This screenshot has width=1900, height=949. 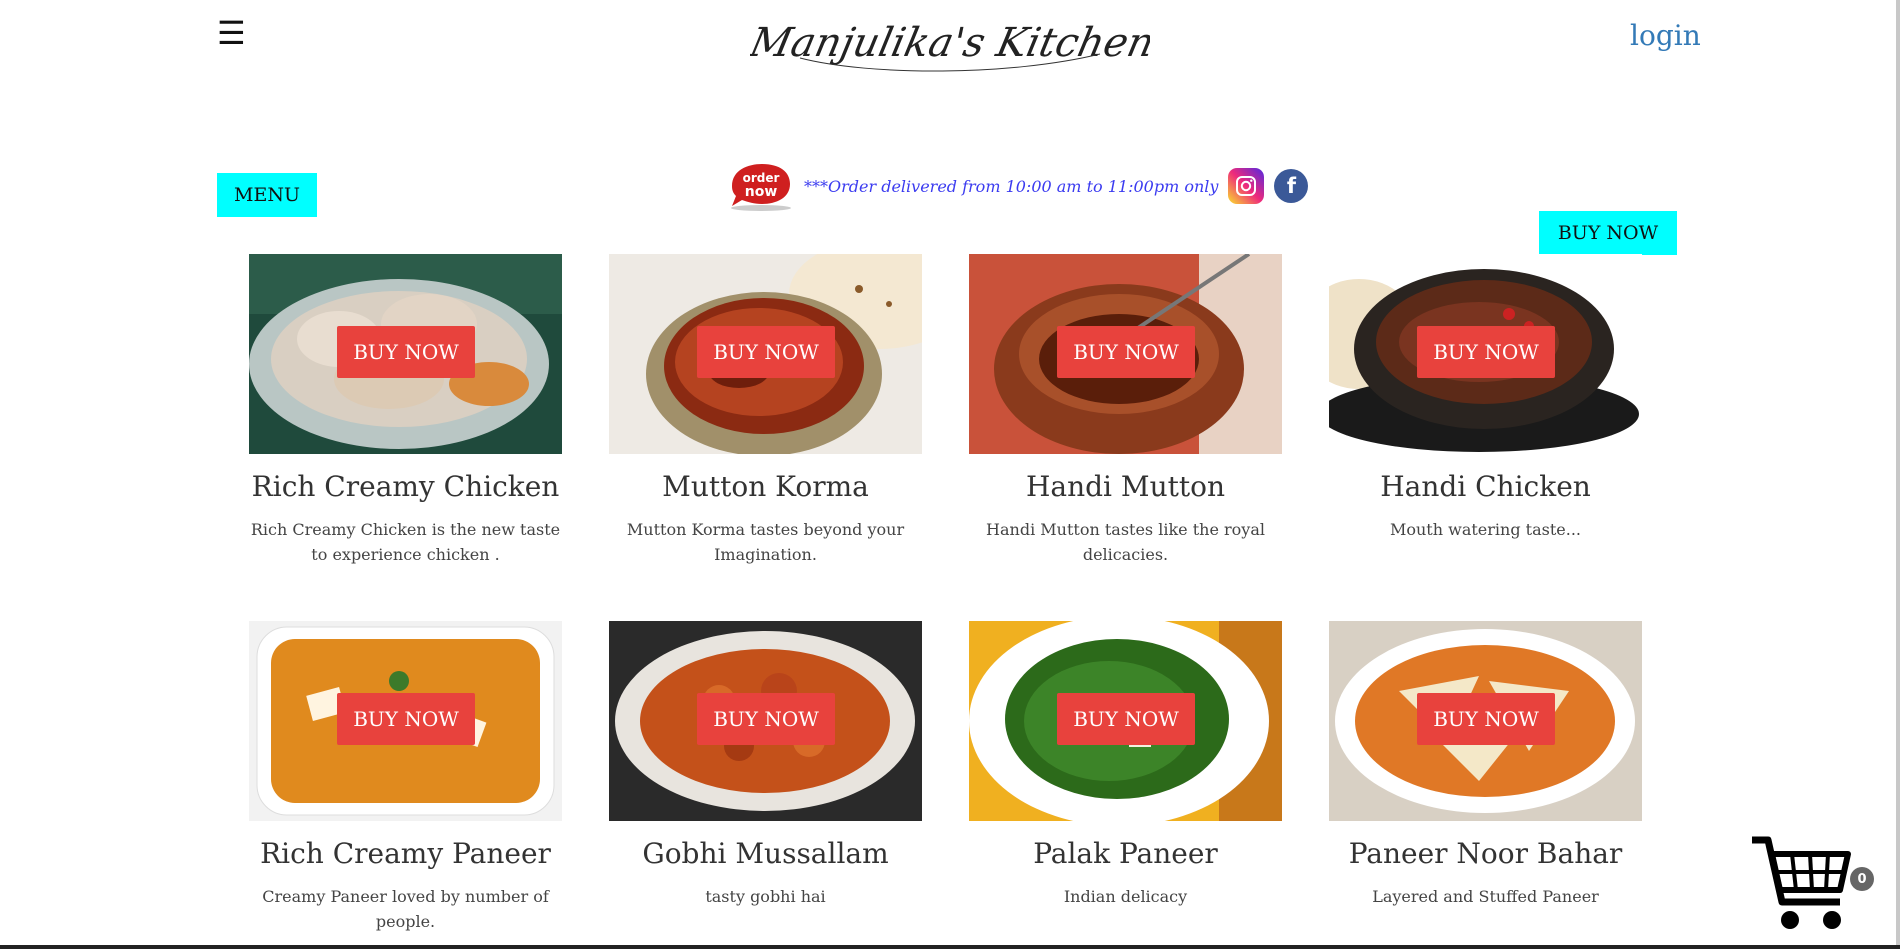 I want to click on product-card: BUY NOW Palak Paneer Indian delicacy, so click(x=1125, y=765).